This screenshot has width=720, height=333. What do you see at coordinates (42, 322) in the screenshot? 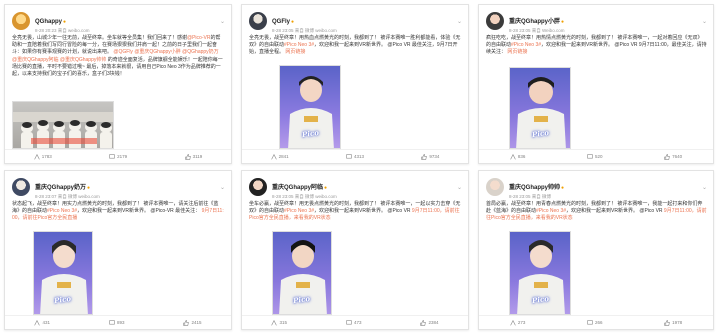
I see `share-button: 431` at bounding box center [42, 322].